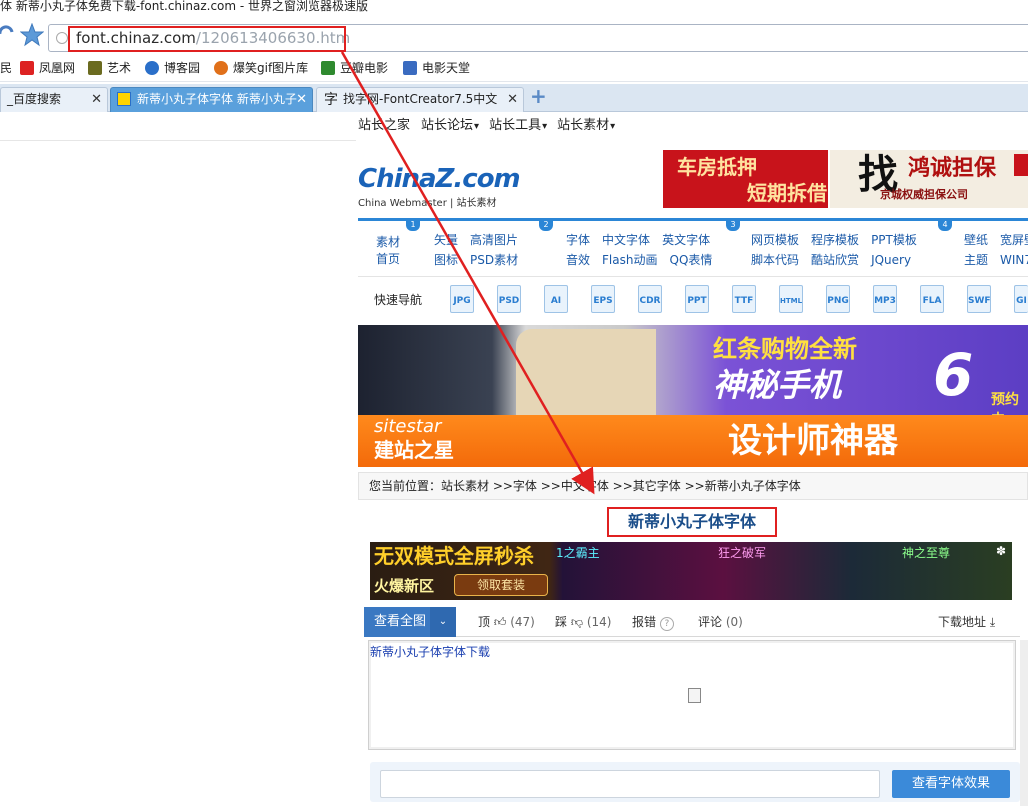 Image resolution: width=1028 pixels, height=806 pixels. What do you see at coordinates (462, 299) in the screenshot?
I see `filetype-jpg-icon: JPG` at bounding box center [462, 299].